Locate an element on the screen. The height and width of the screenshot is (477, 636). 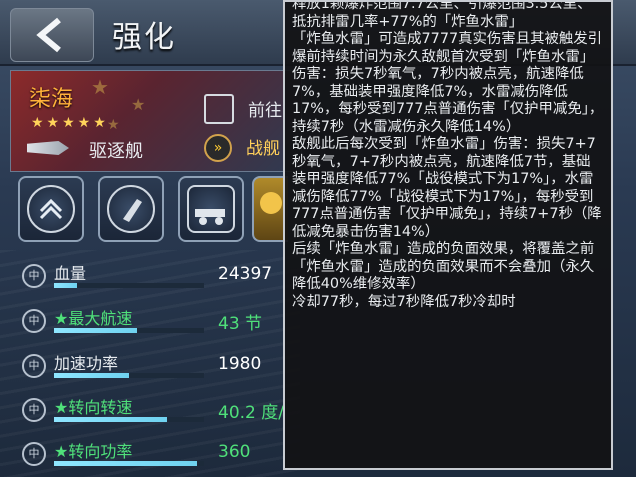
skill-slot-repair is located at coordinates (211, 209).